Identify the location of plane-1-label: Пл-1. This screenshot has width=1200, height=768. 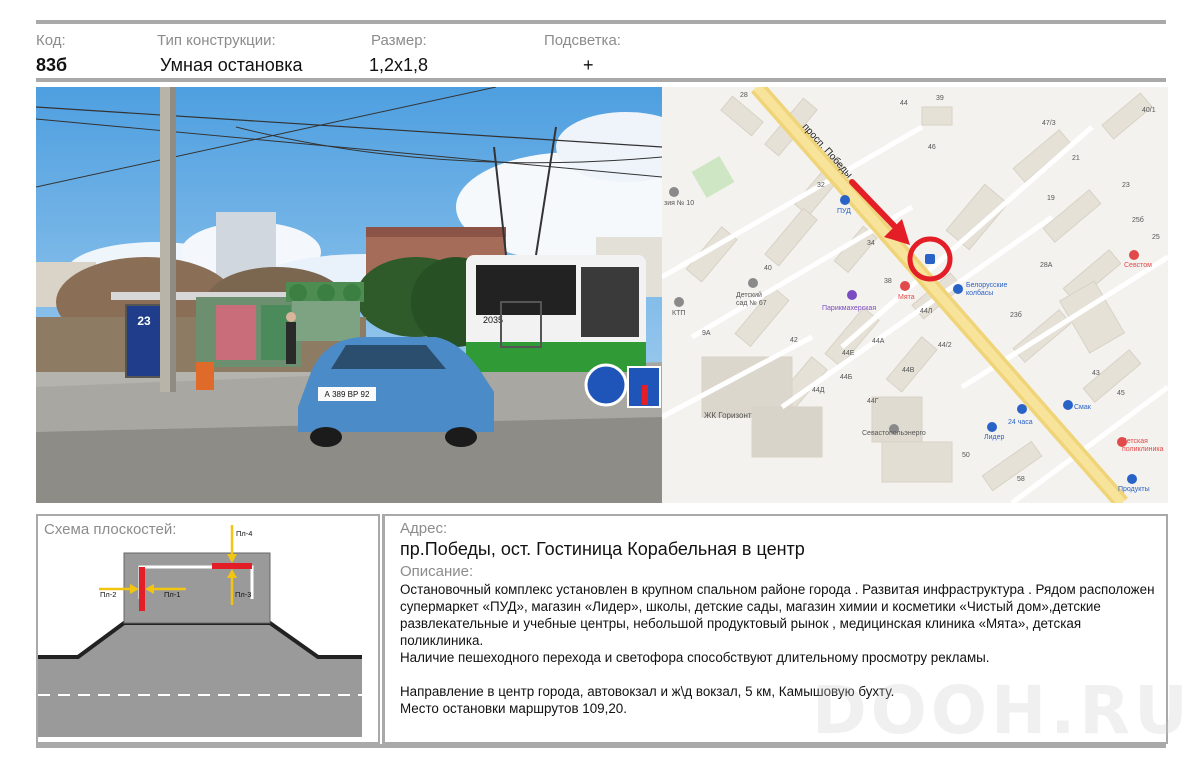
(172, 594).